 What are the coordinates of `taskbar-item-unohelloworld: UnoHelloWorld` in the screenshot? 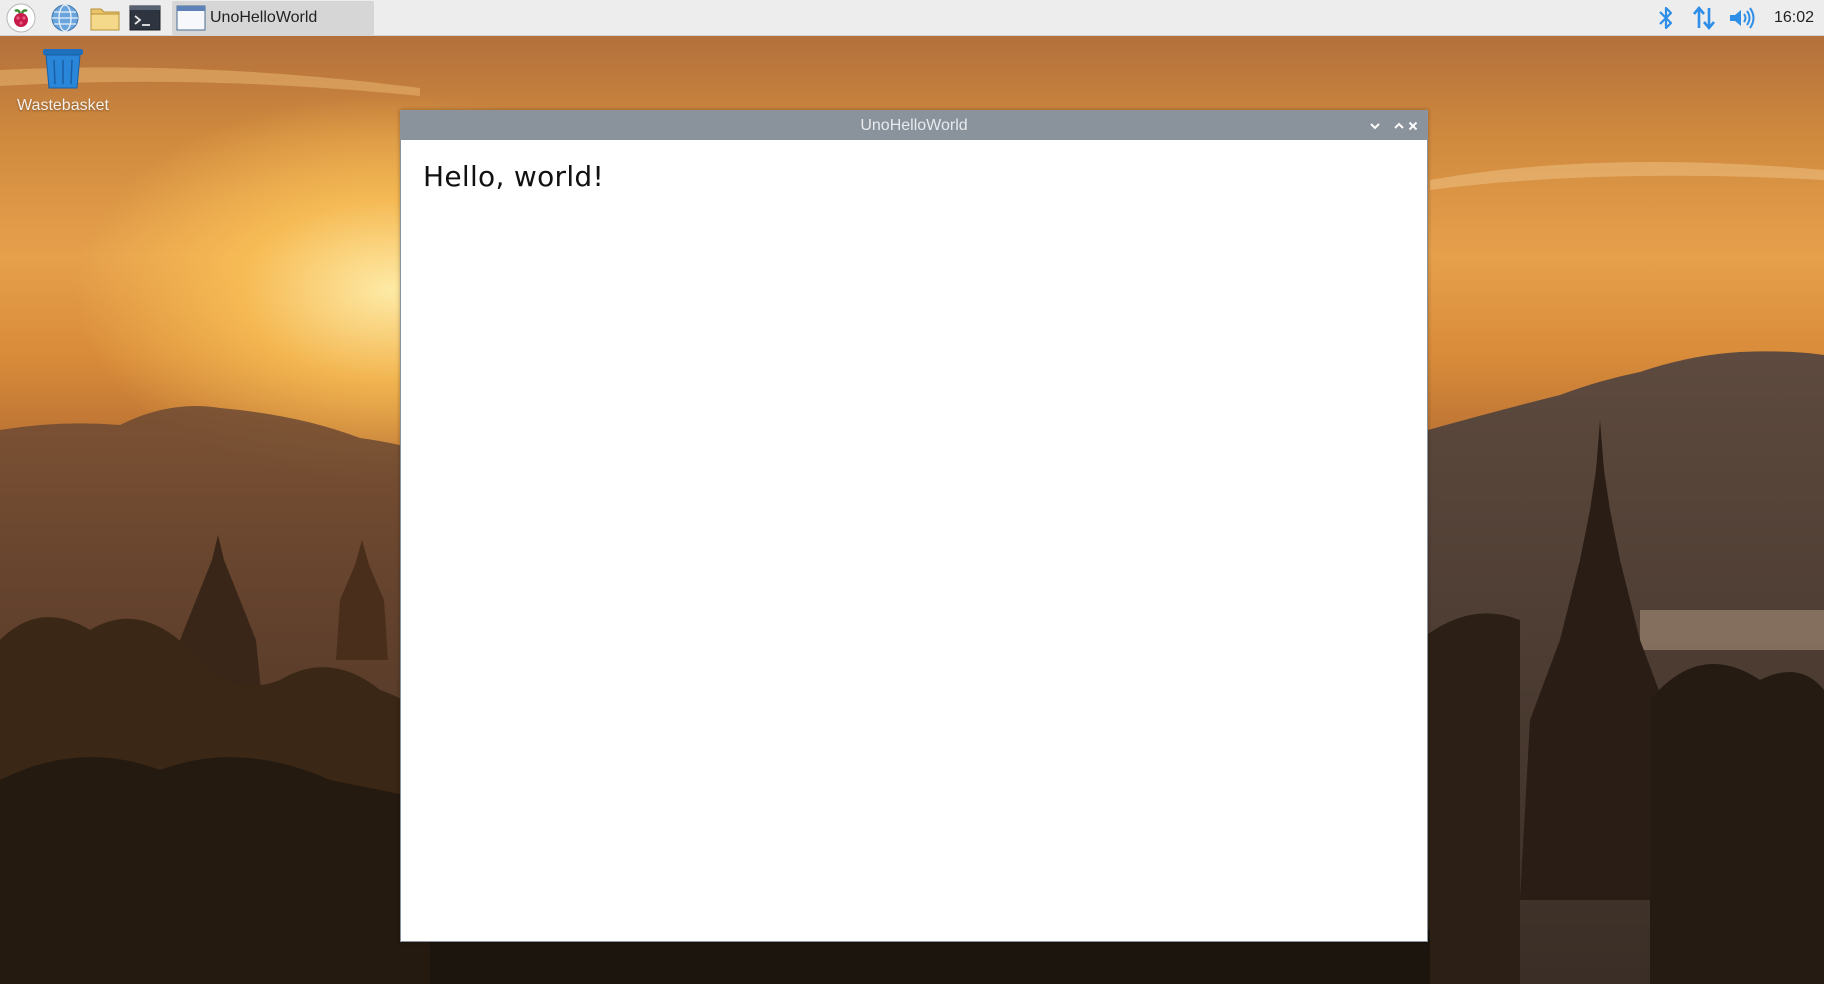 It's located at (273, 18).